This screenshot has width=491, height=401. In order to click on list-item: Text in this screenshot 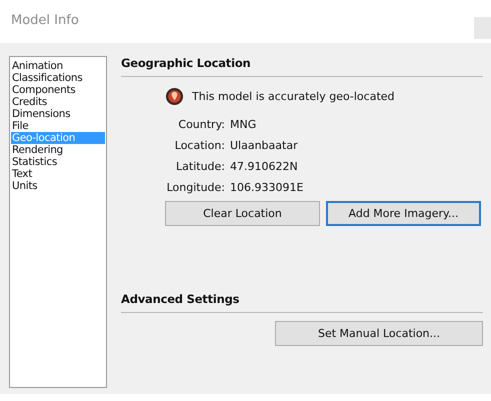, I will do `click(58, 174)`.